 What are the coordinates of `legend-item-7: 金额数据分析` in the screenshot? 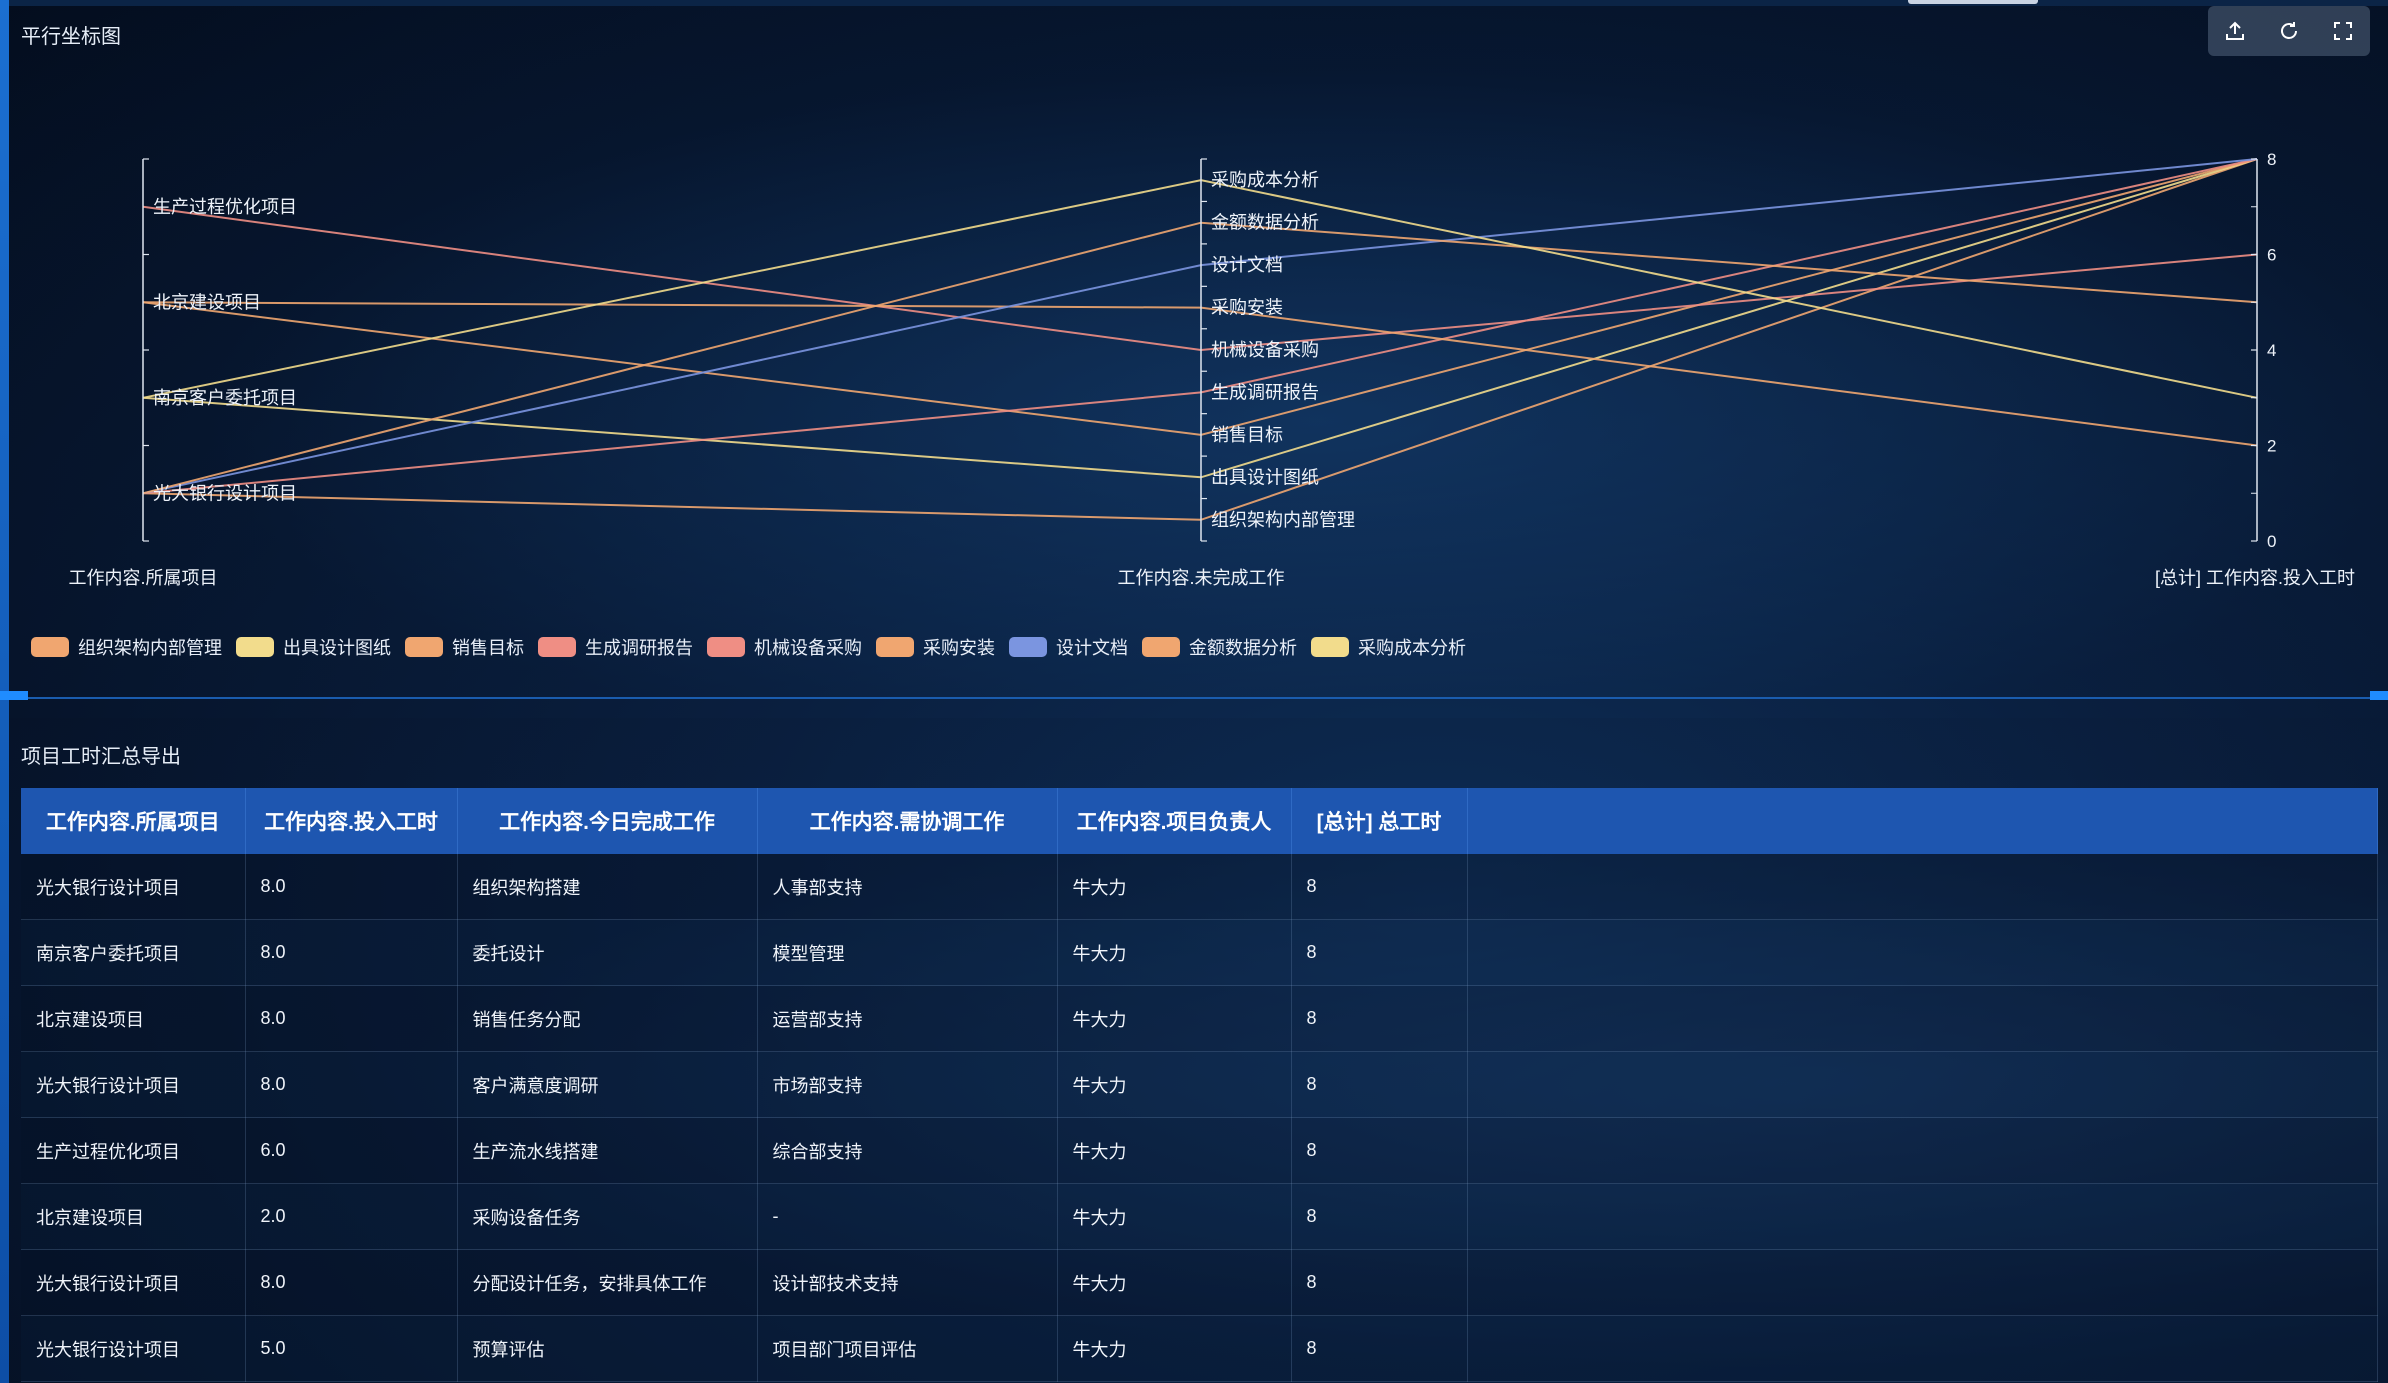 It's located at (1219, 647).